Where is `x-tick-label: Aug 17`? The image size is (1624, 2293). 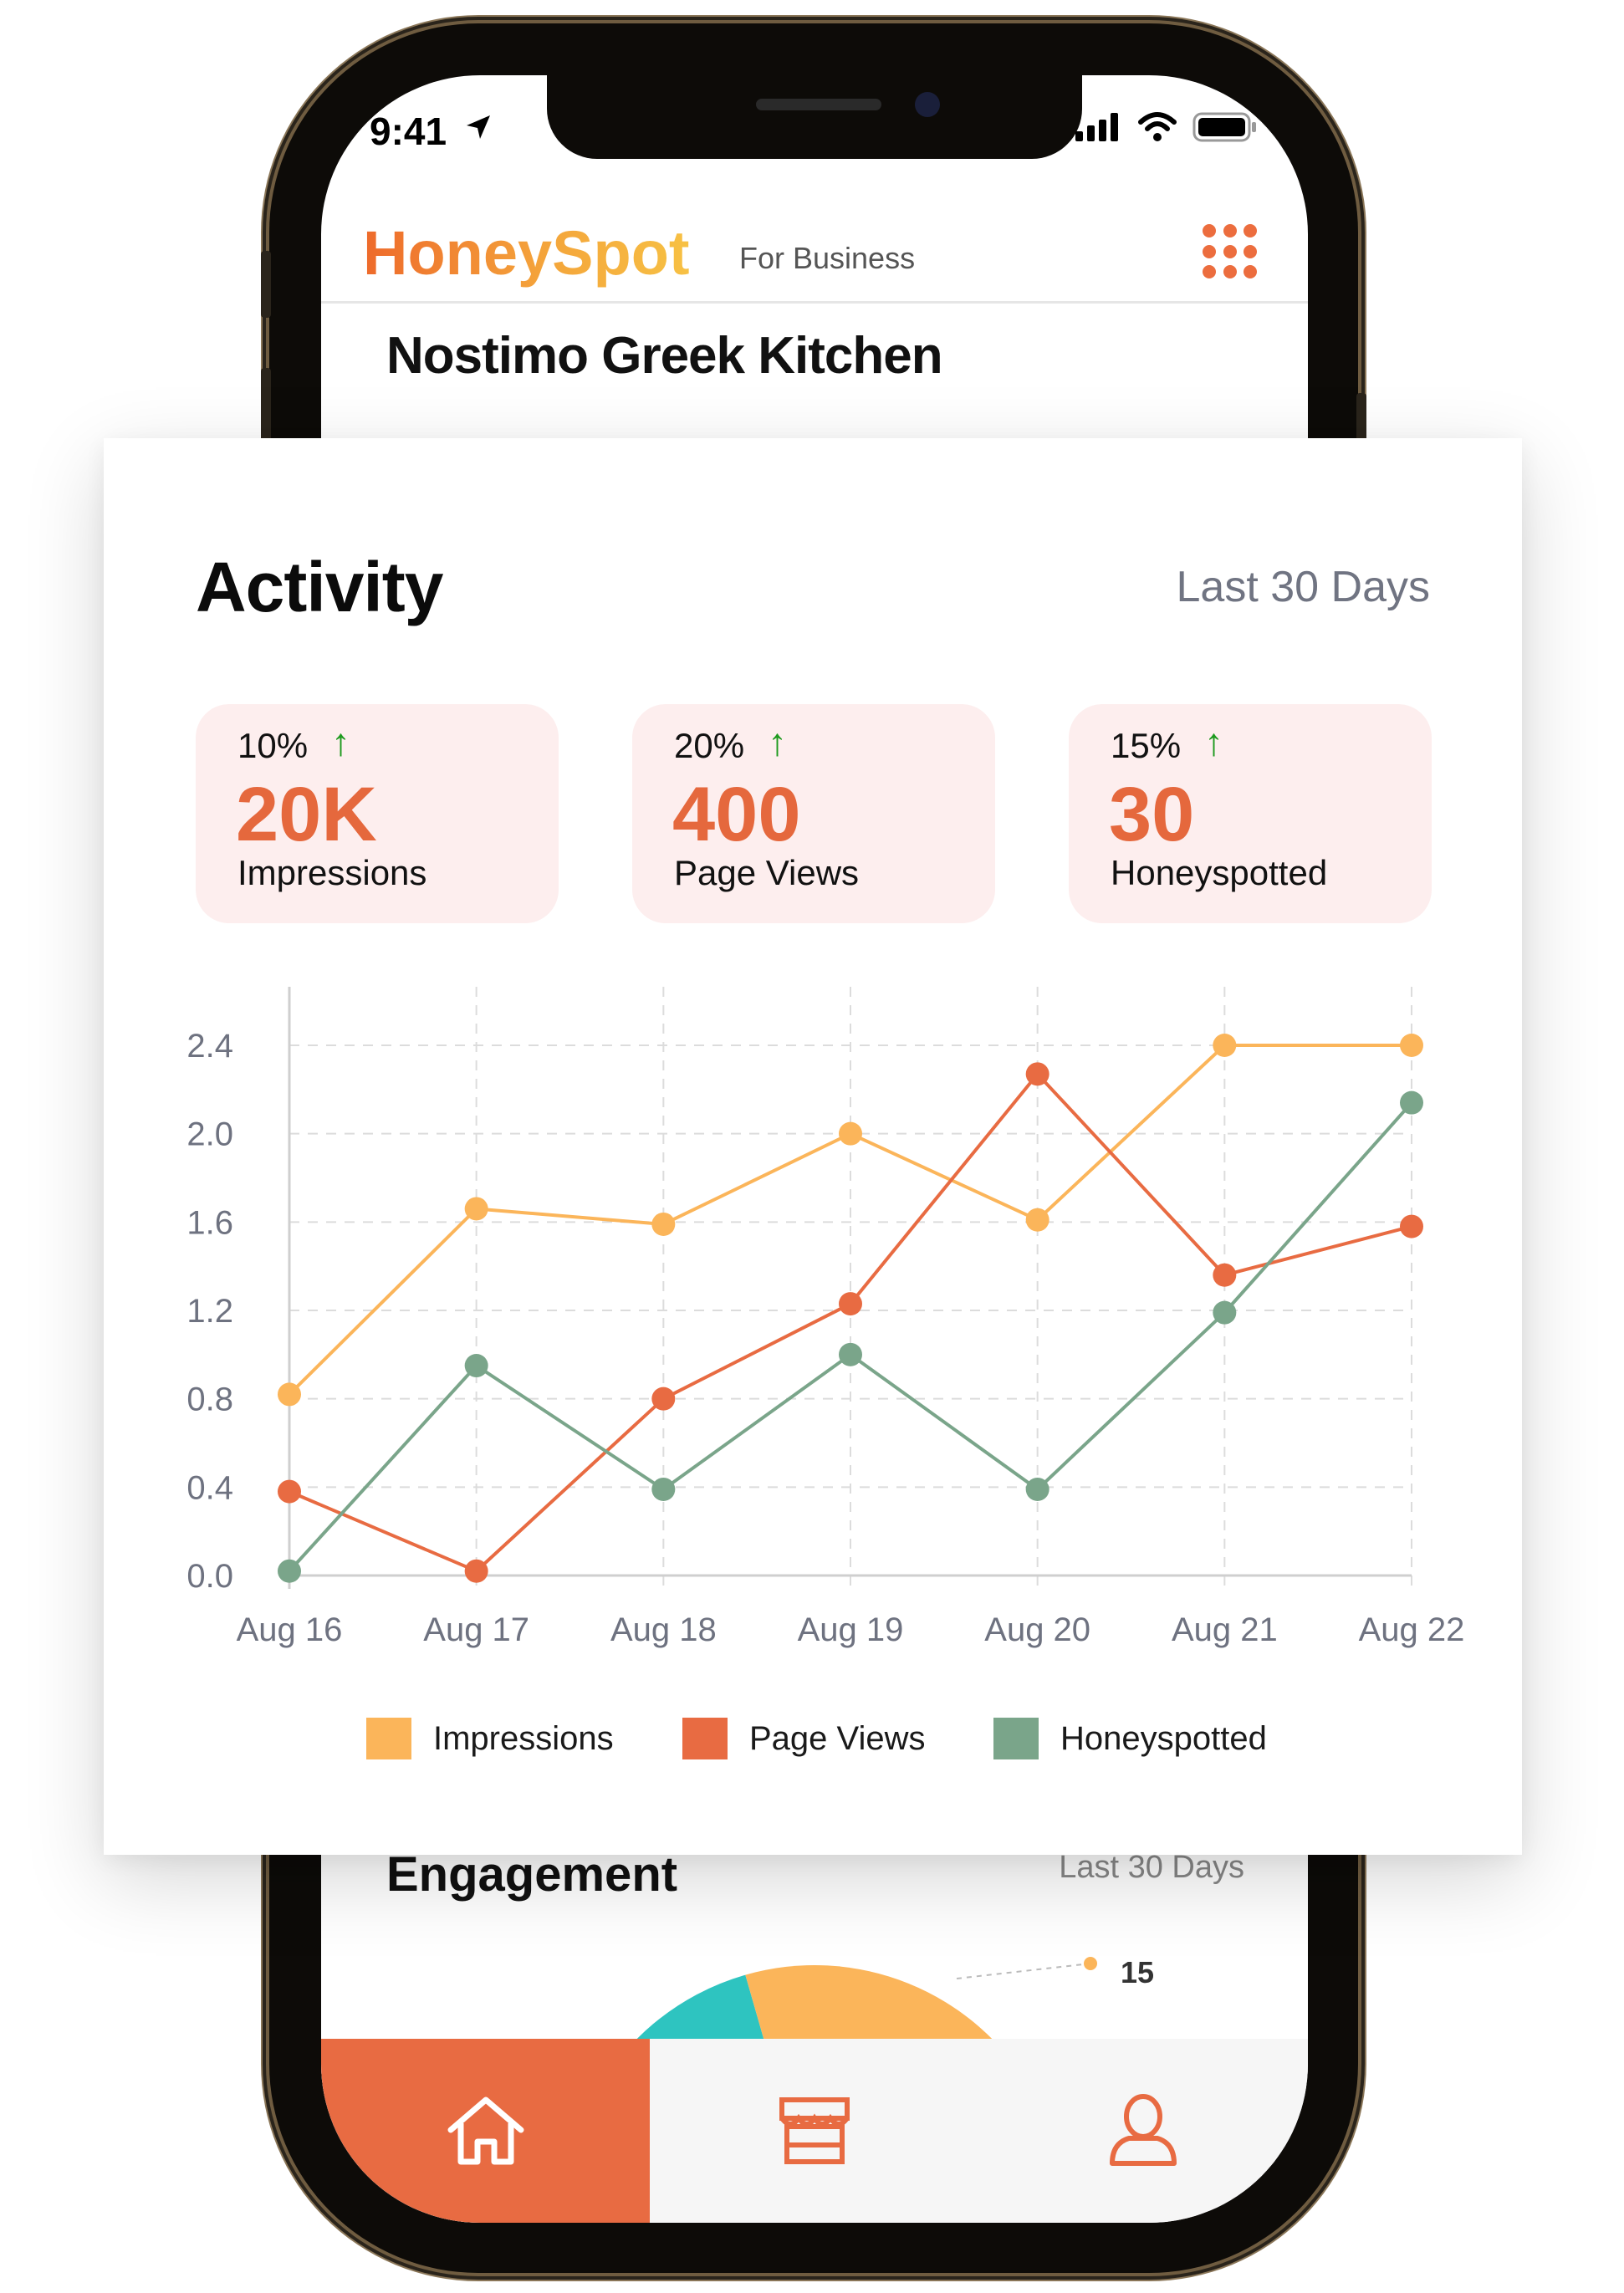 x-tick-label: Aug 17 is located at coordinates (476, 1629).